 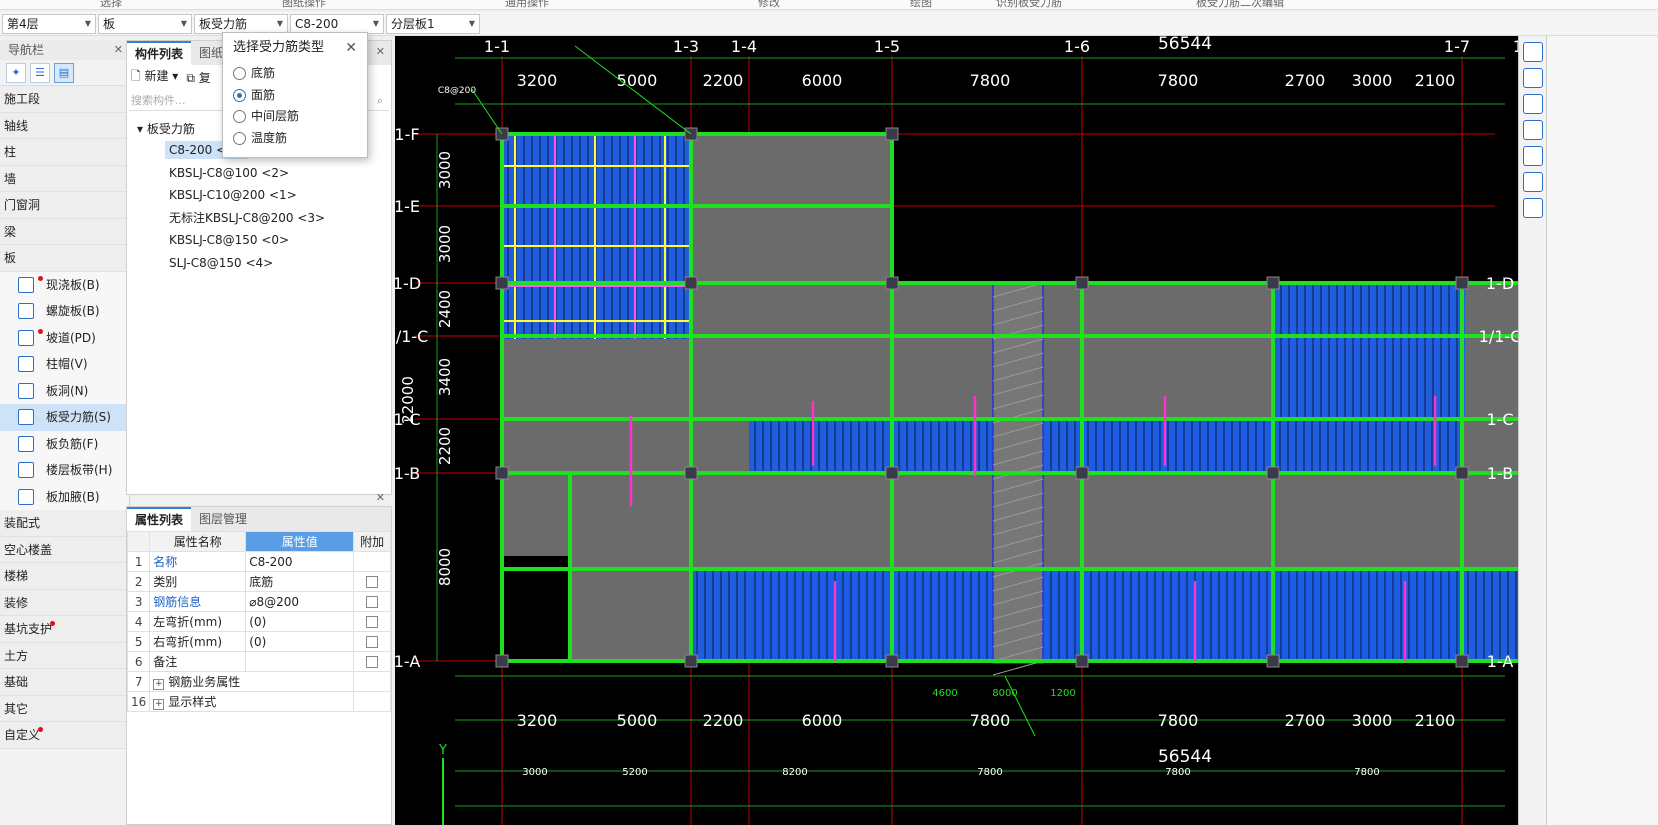 I want to click on element-type-select: 板受力筋 ▼, so click(x=241, y=24).